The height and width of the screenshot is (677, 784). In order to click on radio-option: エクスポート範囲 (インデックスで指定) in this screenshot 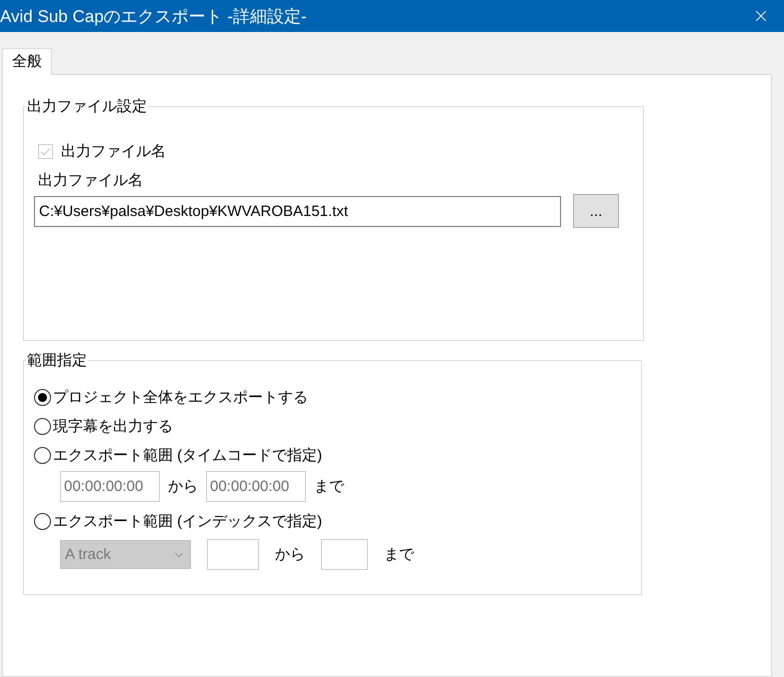, I will do `click(332, 521)`.